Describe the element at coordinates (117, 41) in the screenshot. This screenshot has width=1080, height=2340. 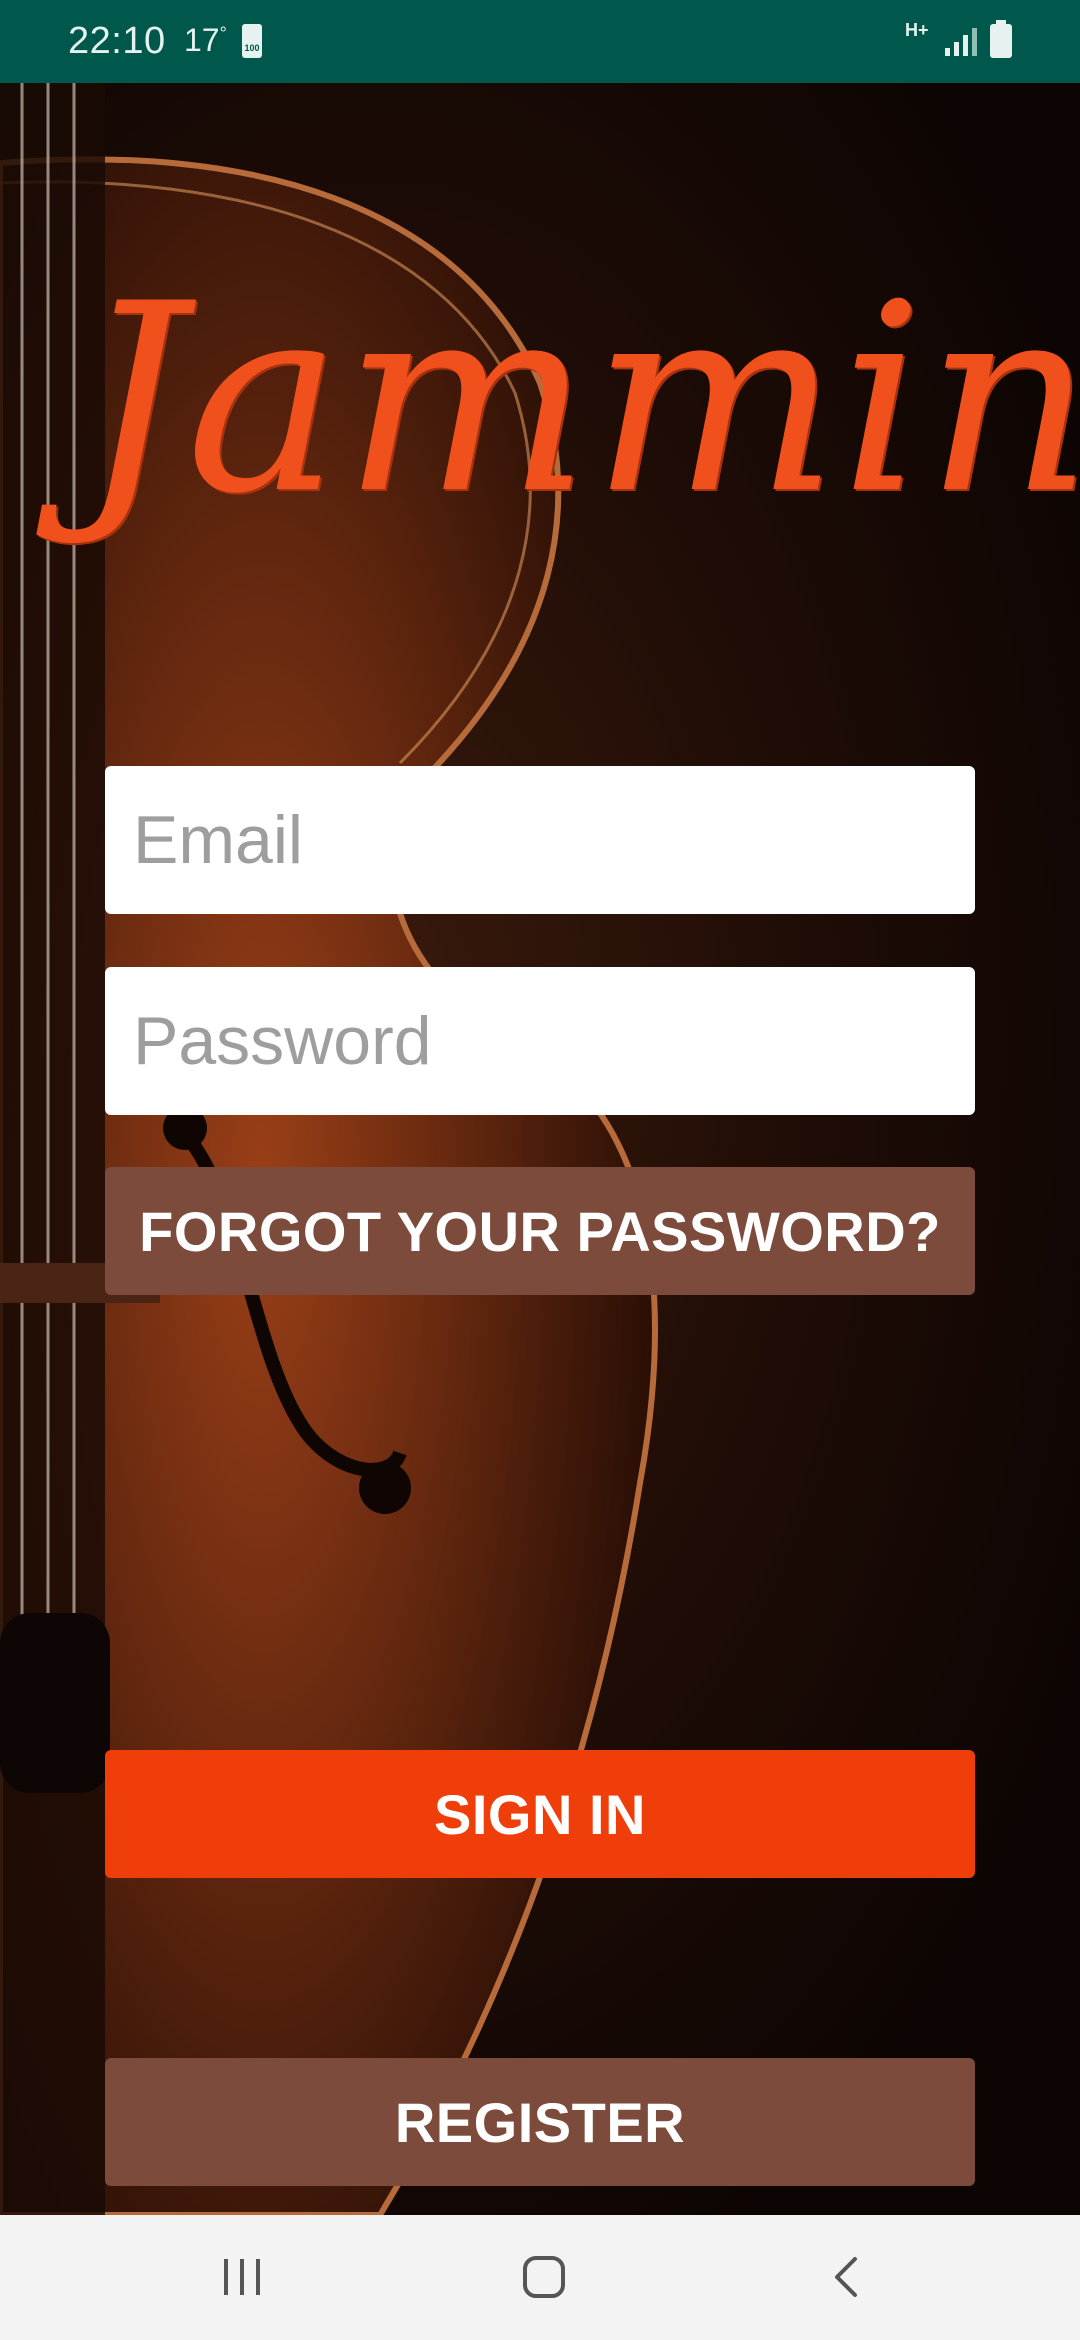
I see `status-time: 22:10` at that location.